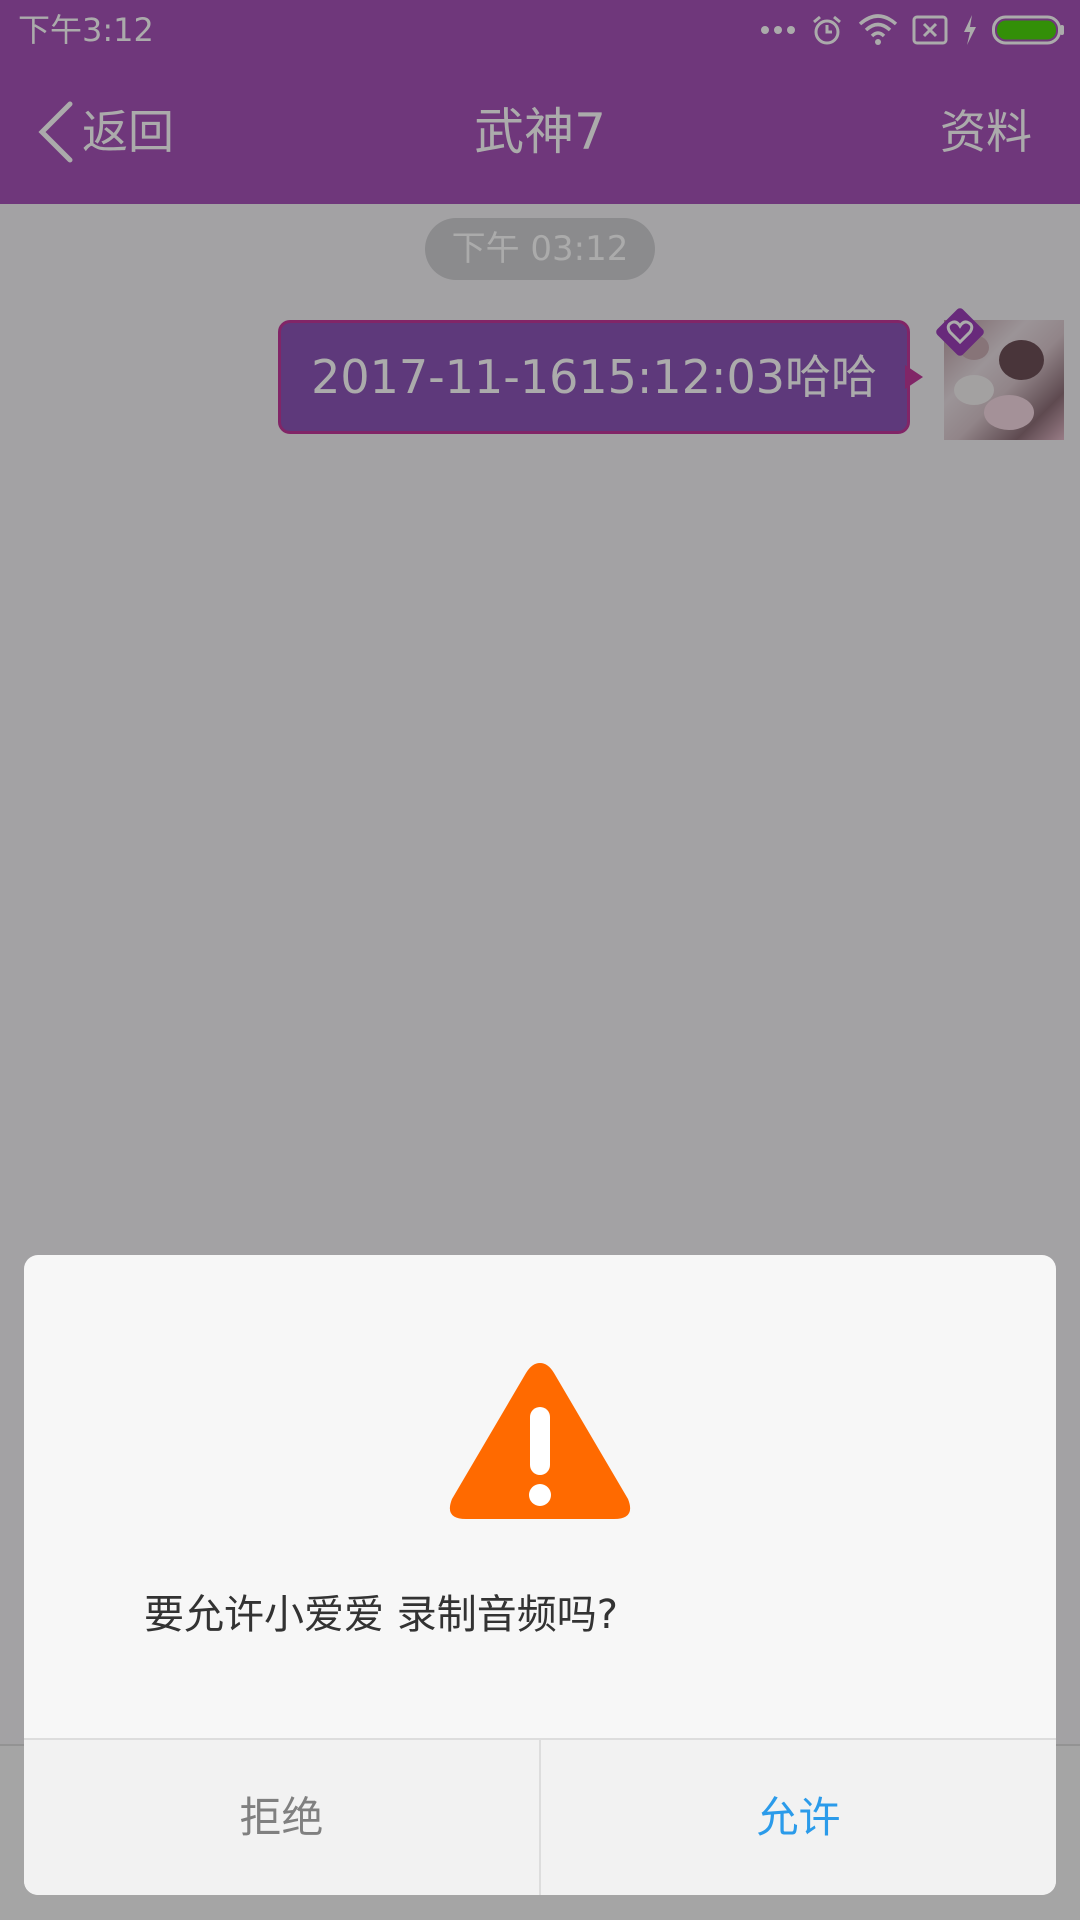  I want to click on allow-button: 允许, so click(798, 1817).